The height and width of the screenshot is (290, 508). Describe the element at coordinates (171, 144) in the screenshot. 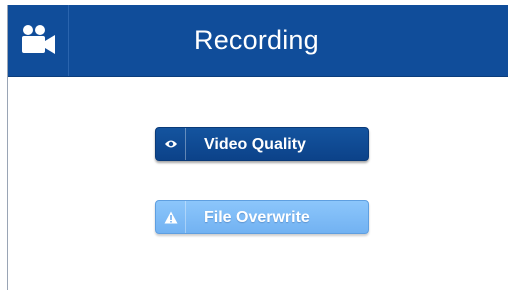

I see `eye-icon` at that location.